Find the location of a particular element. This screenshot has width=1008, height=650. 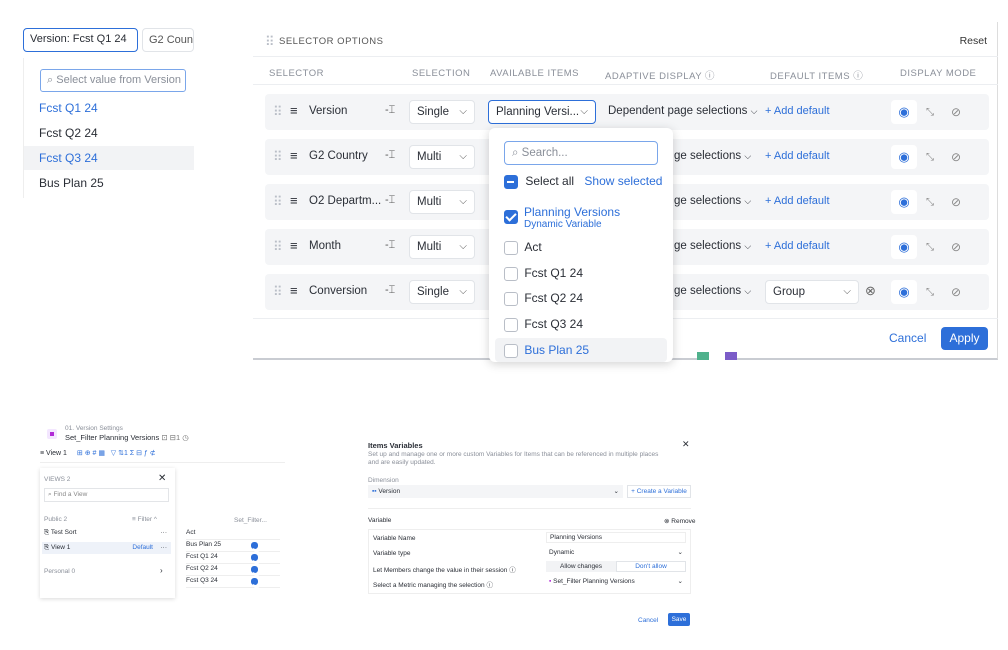

cancel-button: Cancel is located at coordinates (907, 338).